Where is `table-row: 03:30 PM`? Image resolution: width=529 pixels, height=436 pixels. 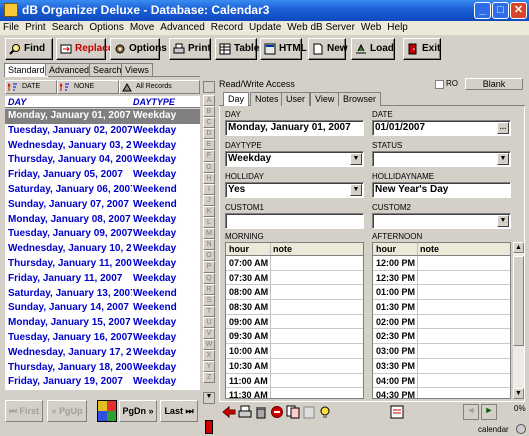
table-row: 03:30 PM is located at coordinates (441, 366).